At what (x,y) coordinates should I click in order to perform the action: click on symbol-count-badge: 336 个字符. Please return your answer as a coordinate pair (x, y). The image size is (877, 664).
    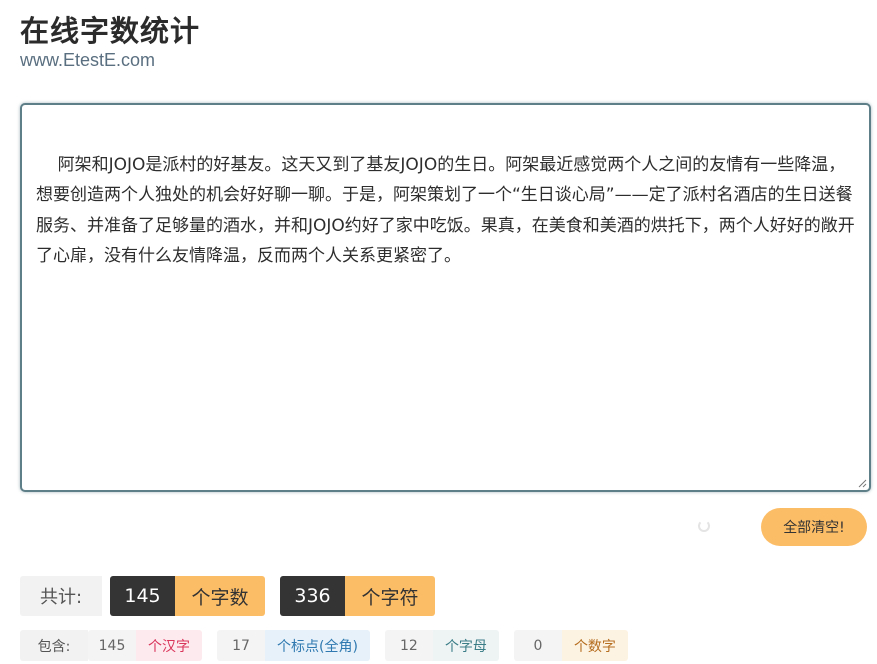
    Looking at the image, I should click on (357, 596).